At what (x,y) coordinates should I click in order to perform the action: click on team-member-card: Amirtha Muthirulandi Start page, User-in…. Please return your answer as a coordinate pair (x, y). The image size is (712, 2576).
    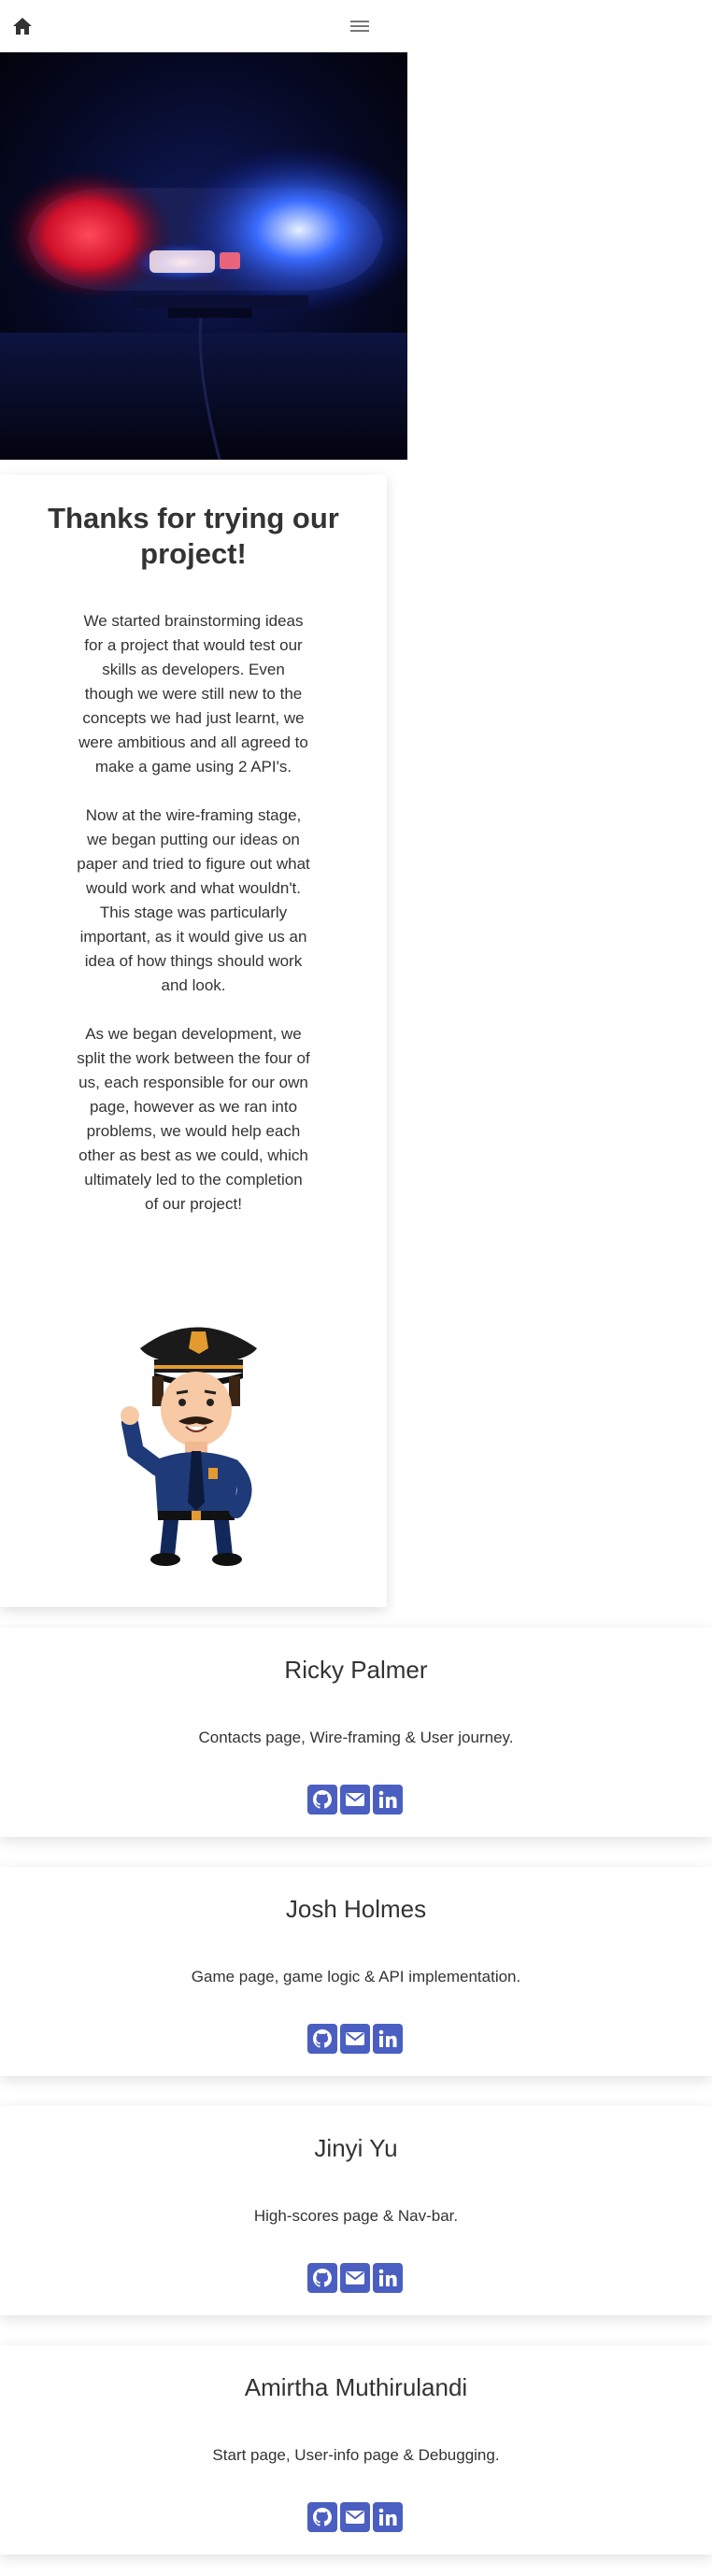
    Looking at the image, I should click on (356, 2450).